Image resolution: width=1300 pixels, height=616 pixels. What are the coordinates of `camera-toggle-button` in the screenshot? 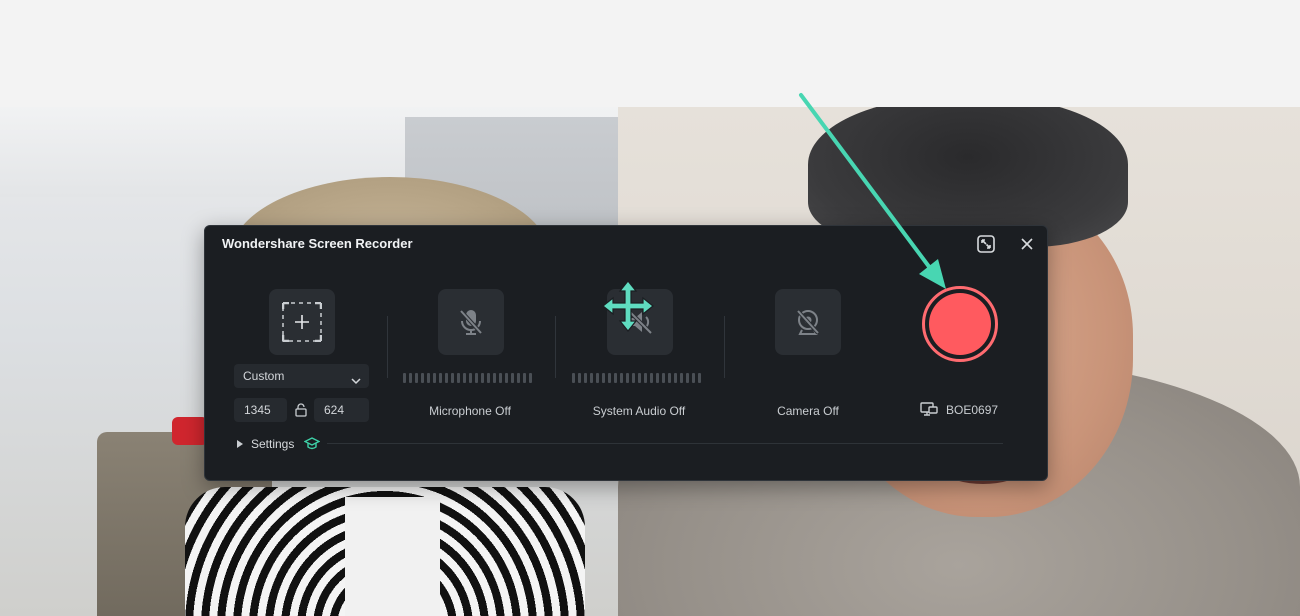 It's located at (808, 322).